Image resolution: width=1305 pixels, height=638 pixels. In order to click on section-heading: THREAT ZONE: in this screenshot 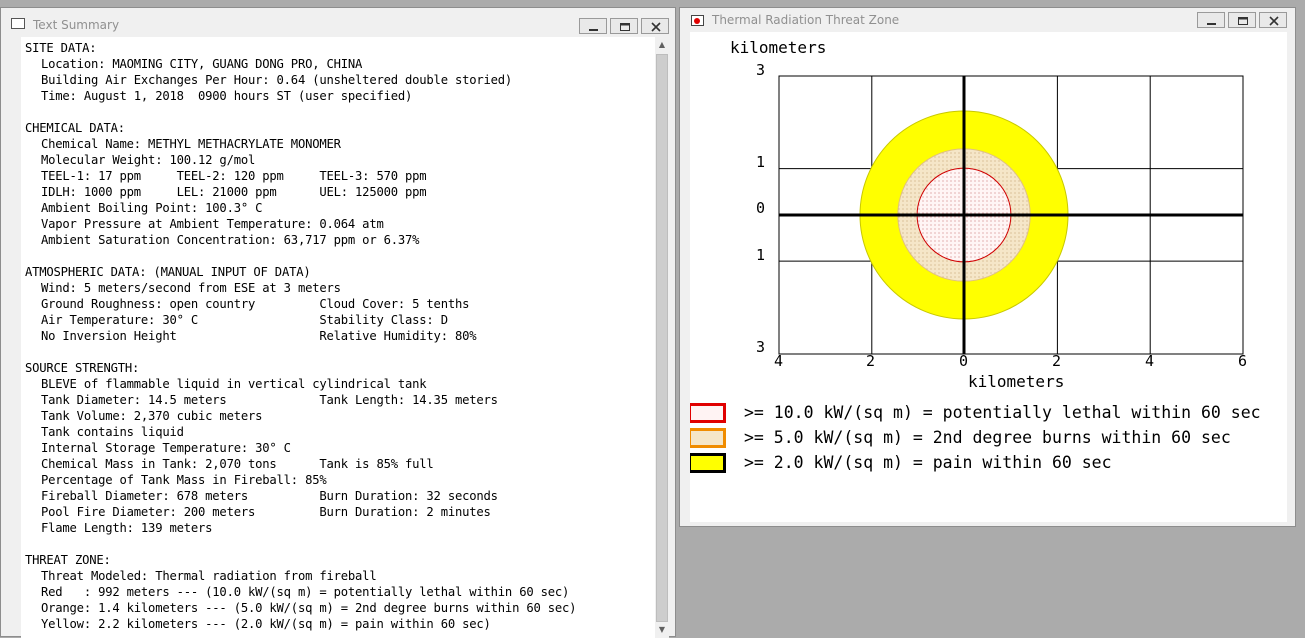, I will do `click(68, 560)`.